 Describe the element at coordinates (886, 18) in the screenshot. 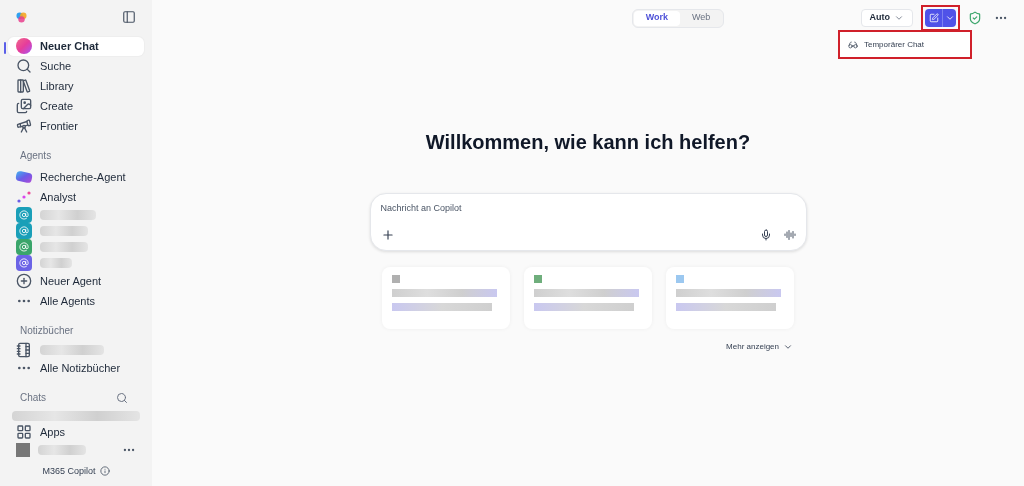

I see `model-picker: Auto` at that location.